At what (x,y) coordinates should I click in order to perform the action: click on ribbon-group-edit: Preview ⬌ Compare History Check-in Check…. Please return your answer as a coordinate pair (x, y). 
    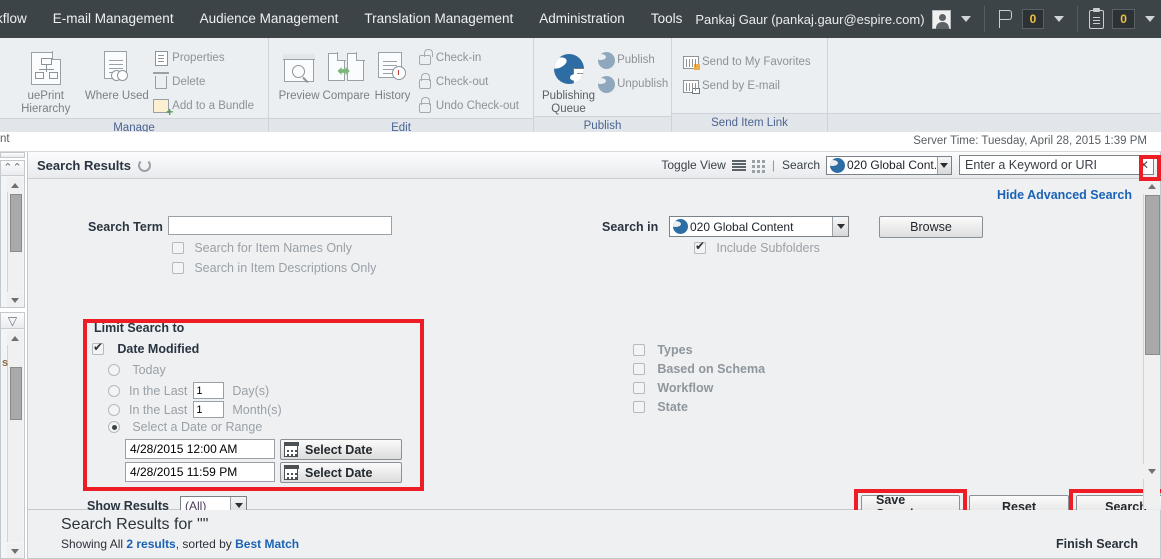
    Looking at the image, I should click on (401, 87).